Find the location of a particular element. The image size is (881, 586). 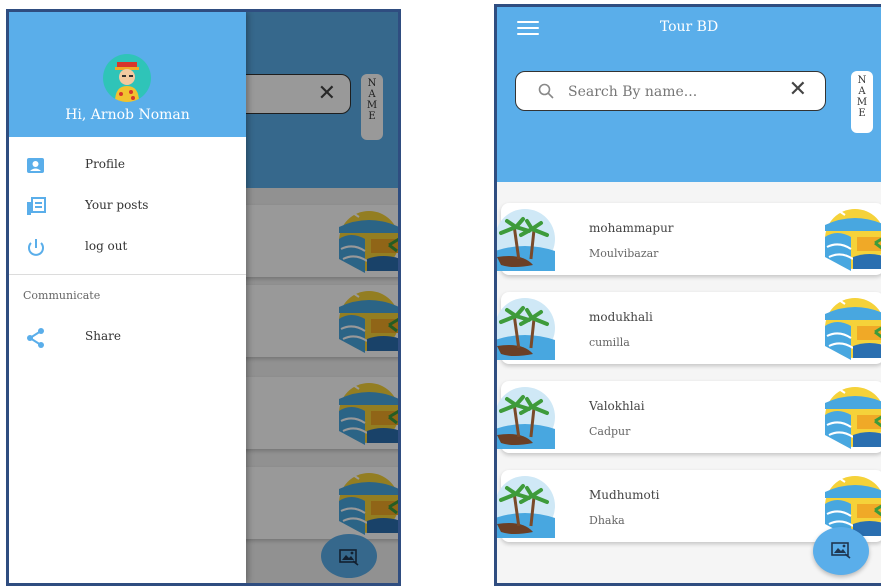

clear-icon: ✕ is located at coordinates (798, 89).